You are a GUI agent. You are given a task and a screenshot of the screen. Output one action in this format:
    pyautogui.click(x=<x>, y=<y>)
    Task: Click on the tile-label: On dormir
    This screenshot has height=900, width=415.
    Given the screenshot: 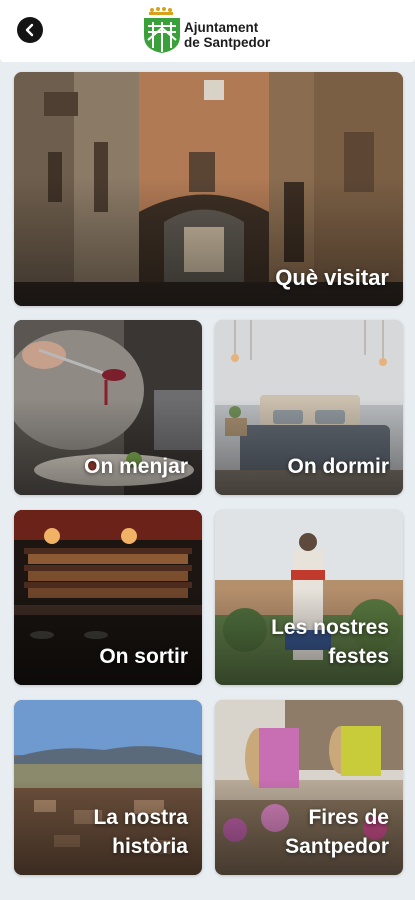 What is the action you would take?
    pyautogui.click(x=338, y=466)
    